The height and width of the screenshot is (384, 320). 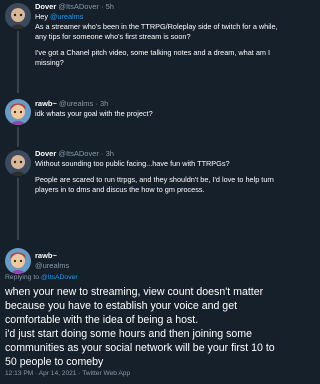 What do you see at coordinates (23, 277) in the screenshot?
I see `replying-label: Replying to` at bounding box center [23, 277].